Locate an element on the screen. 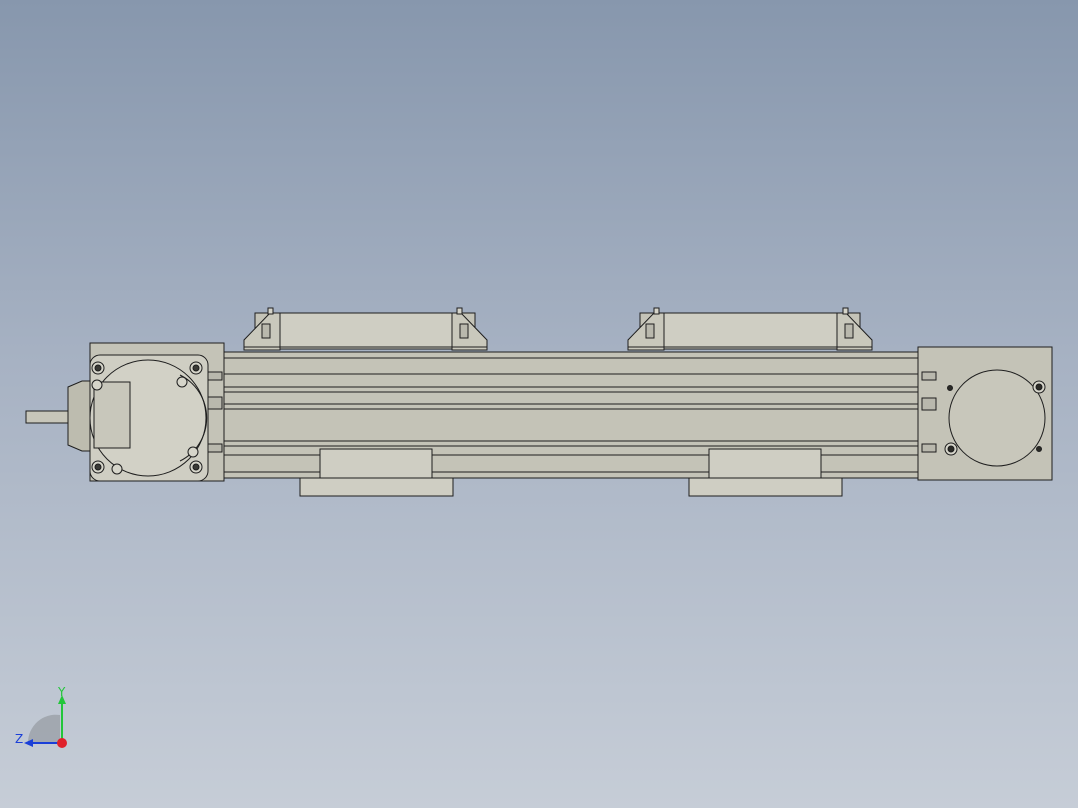  bottom-slide-block-right is located at coordinates (765, 472).